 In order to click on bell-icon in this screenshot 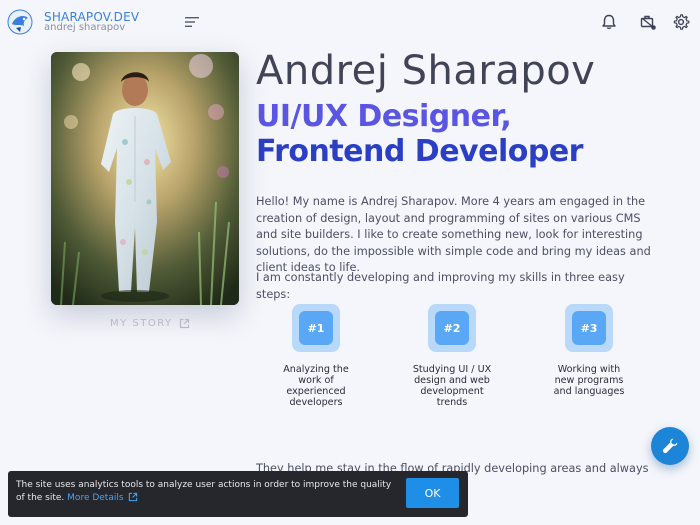, I will do `click(609, 22)`.